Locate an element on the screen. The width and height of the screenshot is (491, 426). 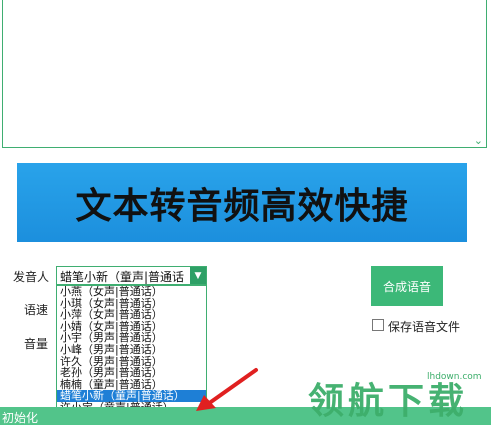
dropdown-arrow-icon: ▼ is located at coordinates (198, 275).